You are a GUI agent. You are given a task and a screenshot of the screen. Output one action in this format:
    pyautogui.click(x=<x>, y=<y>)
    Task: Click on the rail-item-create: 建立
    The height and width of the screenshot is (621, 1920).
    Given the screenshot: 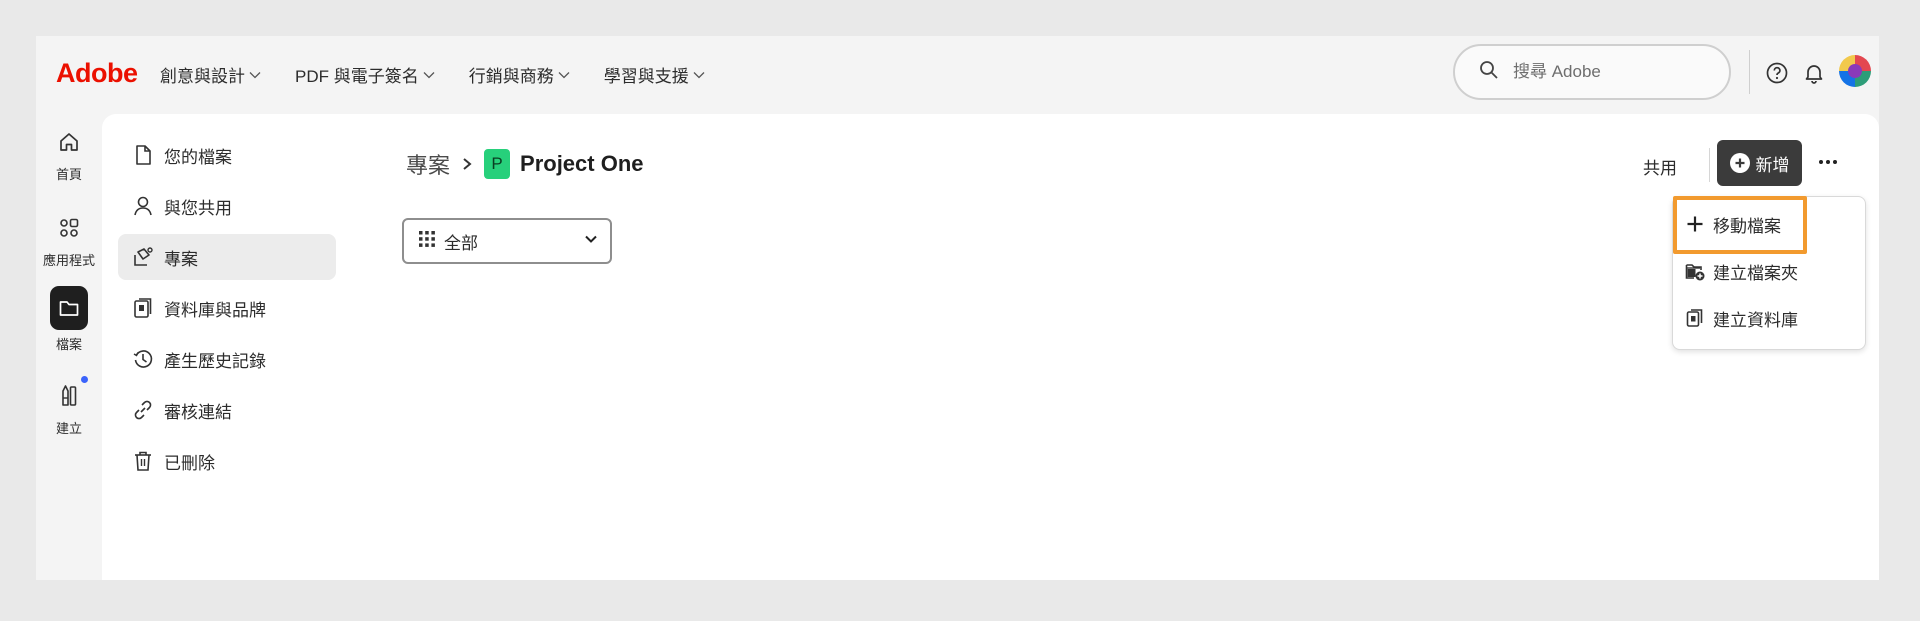 What is the action you would take?
    pyautogui.click(x=69, y=406)
    